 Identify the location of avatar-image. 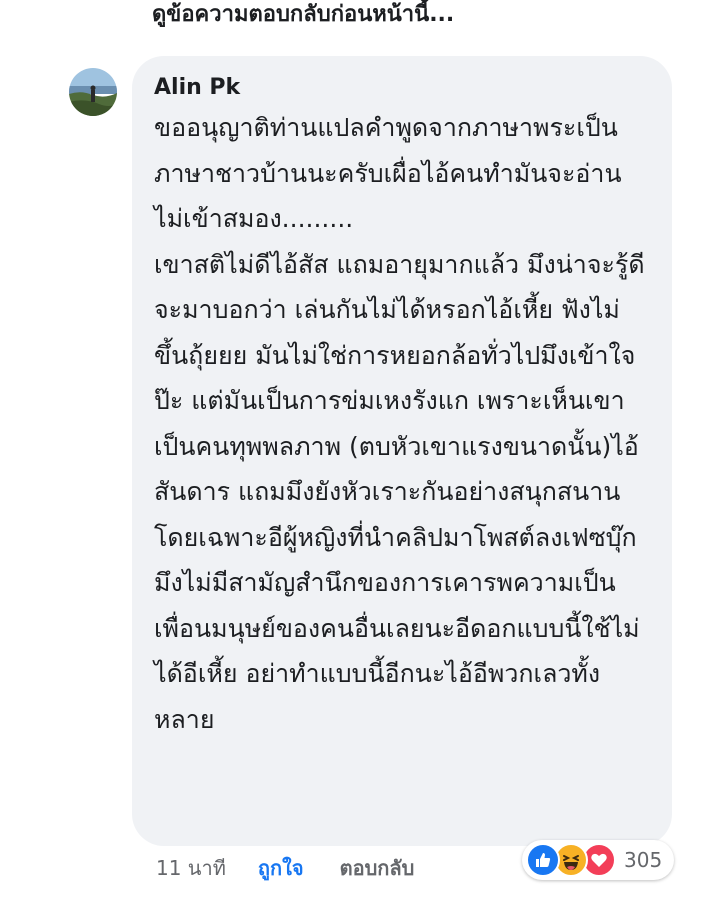
(93, 92).